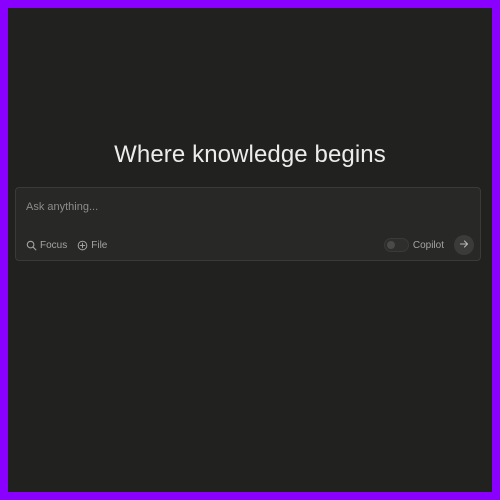  I want to click on copilot-toggle, so click(396, 245).